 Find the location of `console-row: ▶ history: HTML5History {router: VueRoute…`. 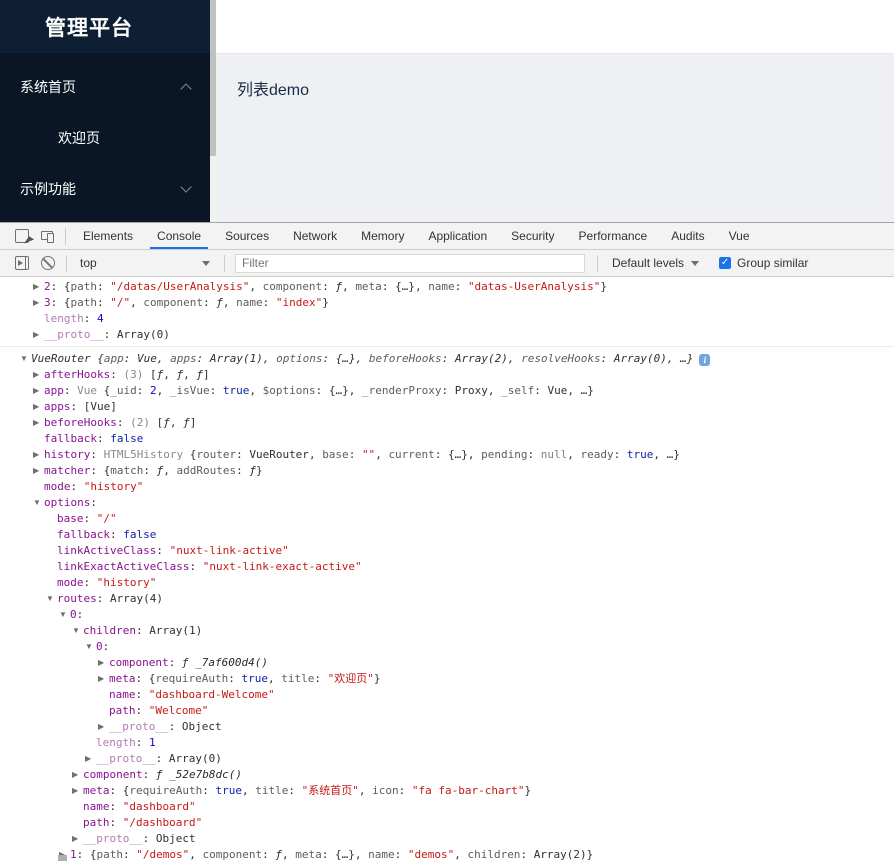

console-row: ▶ history: HTML5History {router: VueRoute… is located at coordinates (447, 455).